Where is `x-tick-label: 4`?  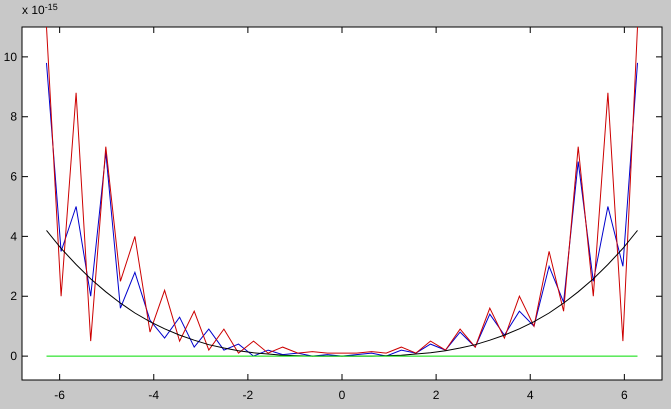 x-tick-label: 4 is located at coordinates (530, 395).